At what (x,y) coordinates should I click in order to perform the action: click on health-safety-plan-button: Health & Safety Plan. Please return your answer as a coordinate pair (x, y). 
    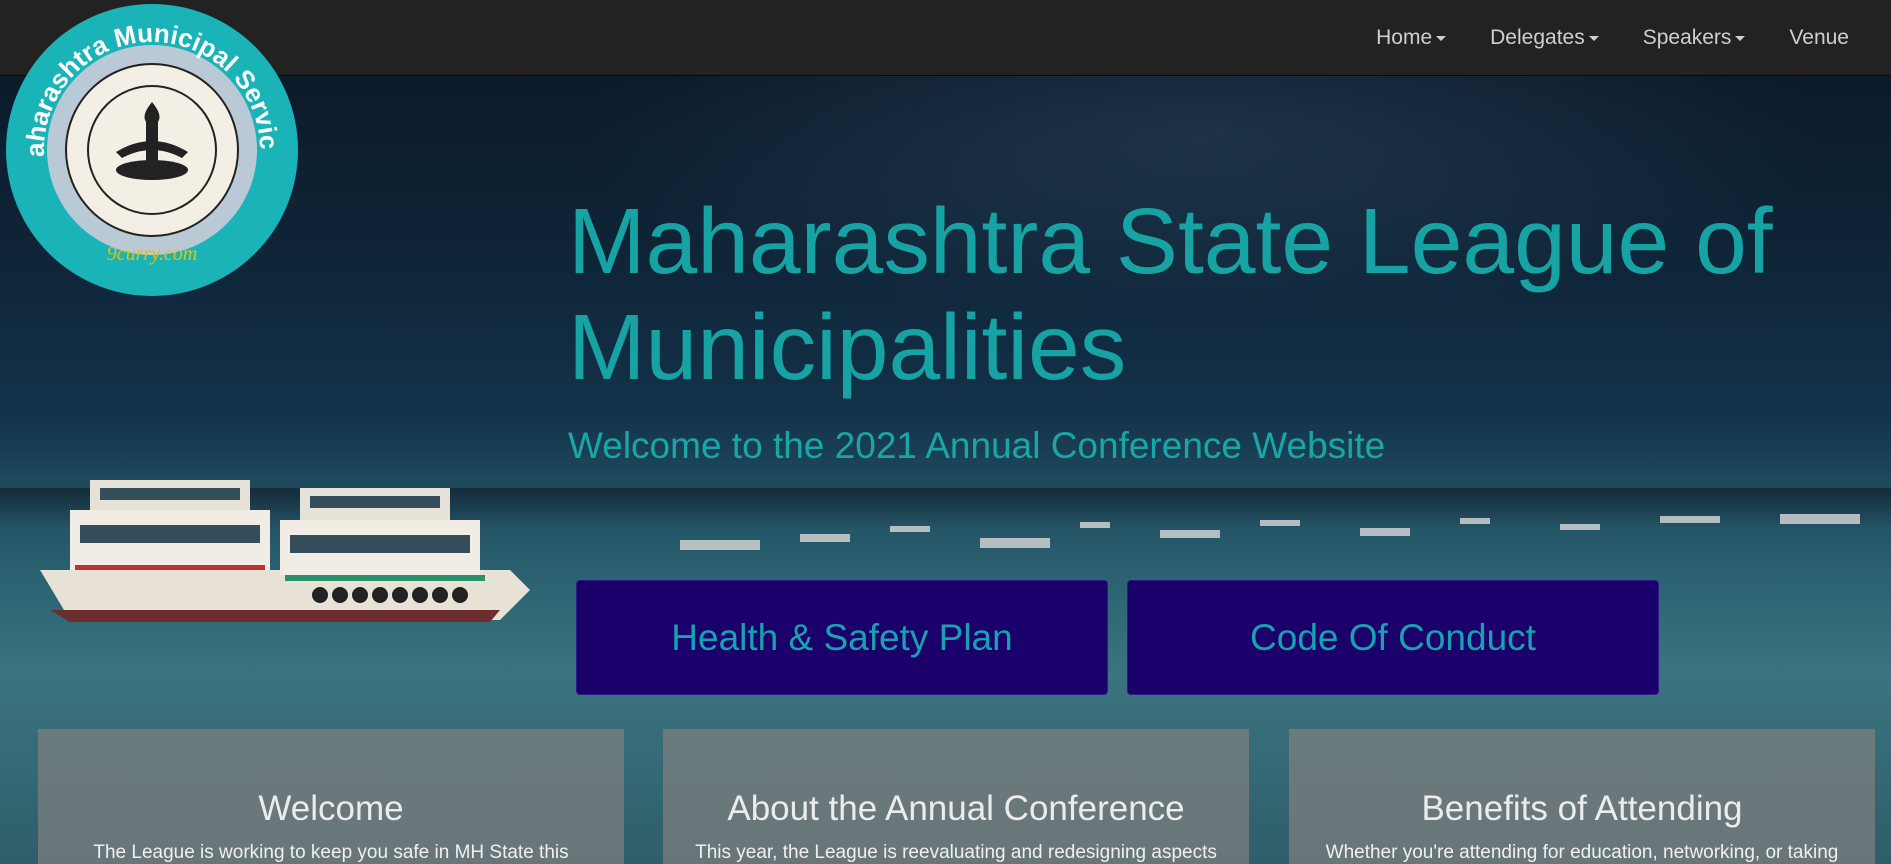
    Looking at the image, I should click on (842, 637).